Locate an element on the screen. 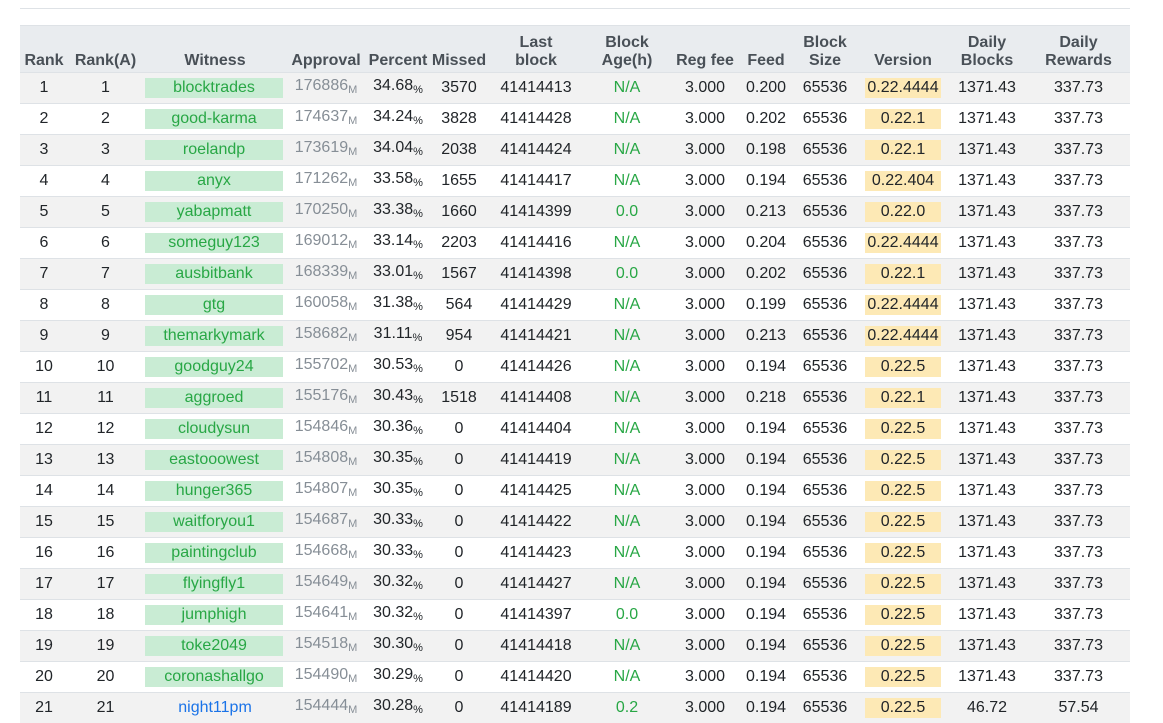  column-header-daily-blocks: DailyBlocks is located at coordinates (987, 49).